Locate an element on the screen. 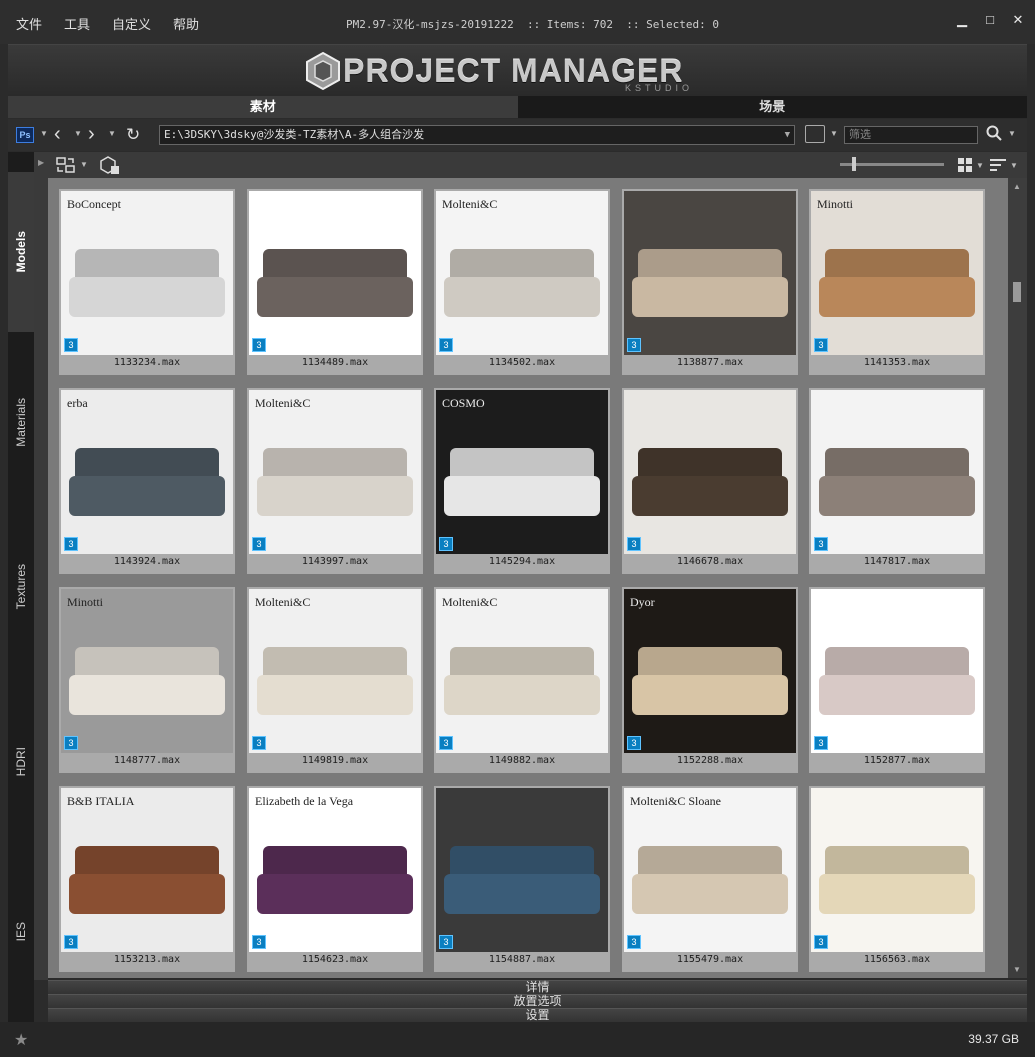 Image resolution: width=1035 pixels, height=1057 pixels. panel-details: 详情 is located at coordinates (537, 987).